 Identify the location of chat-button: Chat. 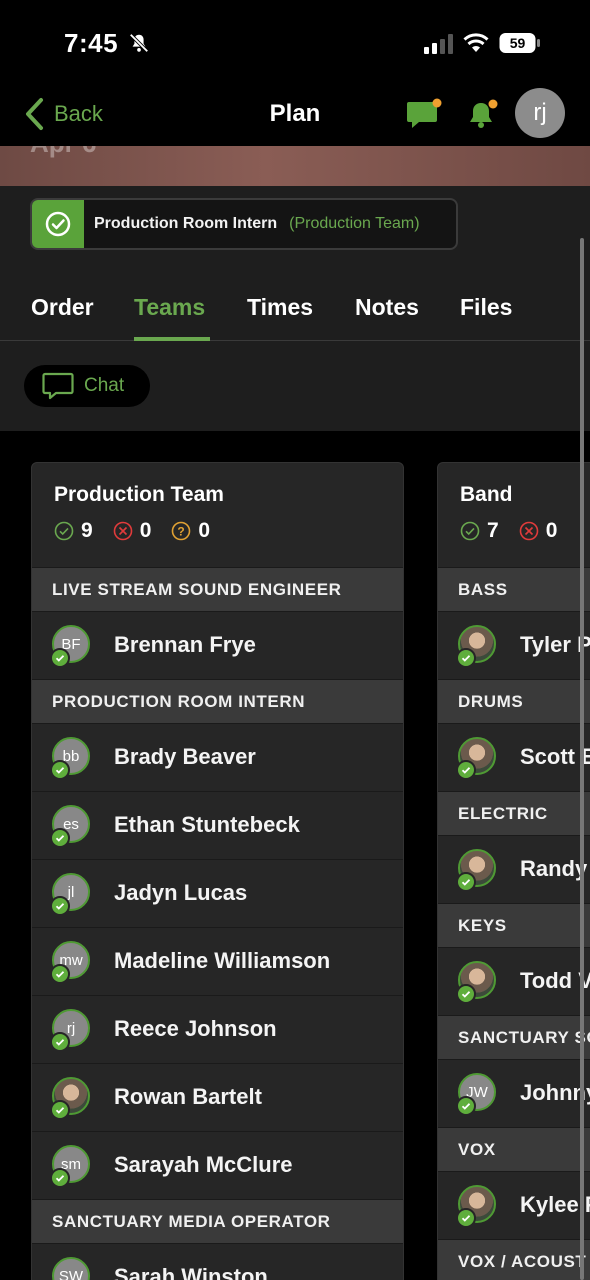
(87, 386).